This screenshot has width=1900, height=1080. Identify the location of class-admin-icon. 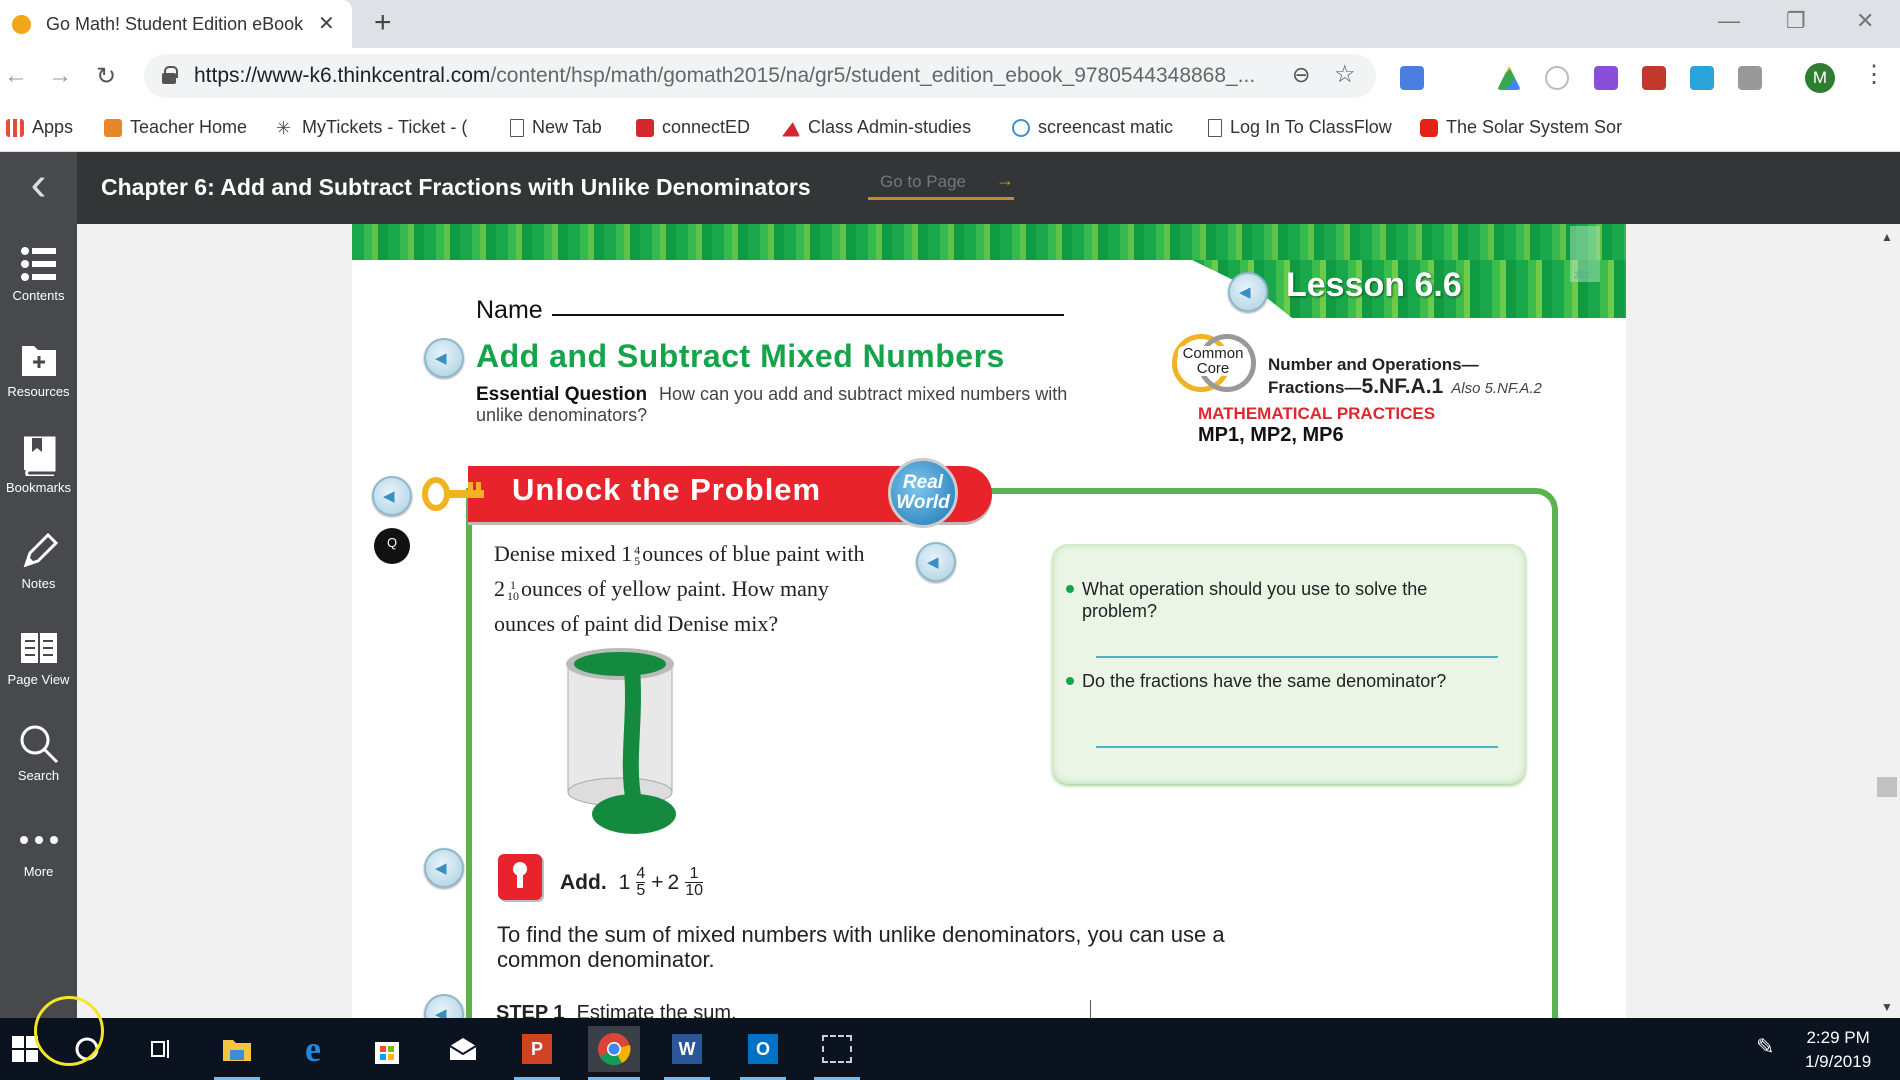
(791, 129).